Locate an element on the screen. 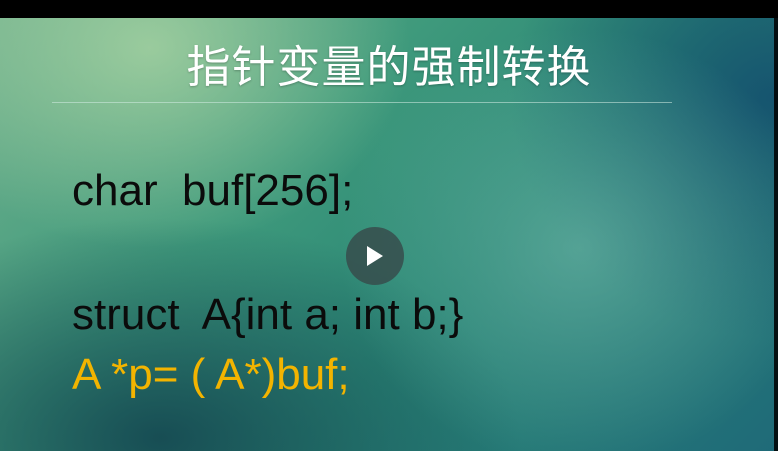  top-bar is located at coordinates (389, 9).